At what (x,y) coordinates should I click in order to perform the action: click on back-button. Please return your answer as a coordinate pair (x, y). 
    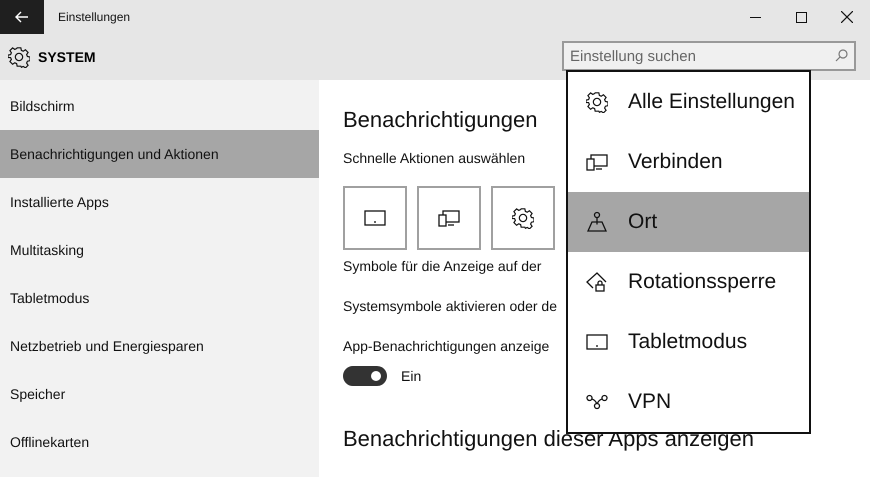
    Looking at the image, I should click on (22, 17).